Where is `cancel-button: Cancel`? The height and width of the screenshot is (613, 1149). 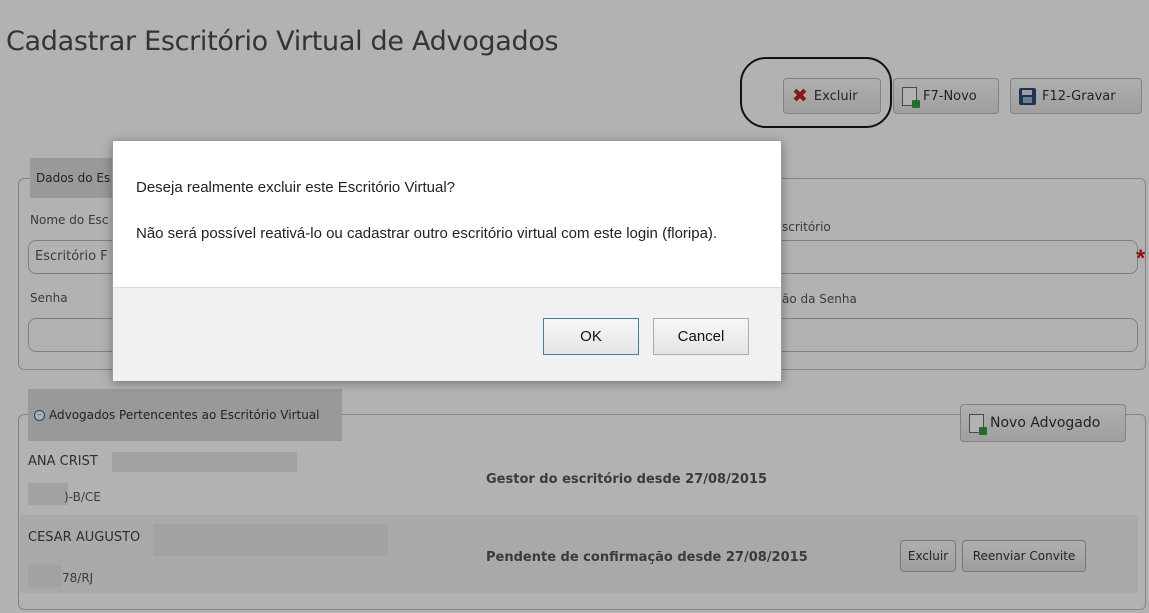
cancel-button: Cancel is located at coordinates (701, 336).